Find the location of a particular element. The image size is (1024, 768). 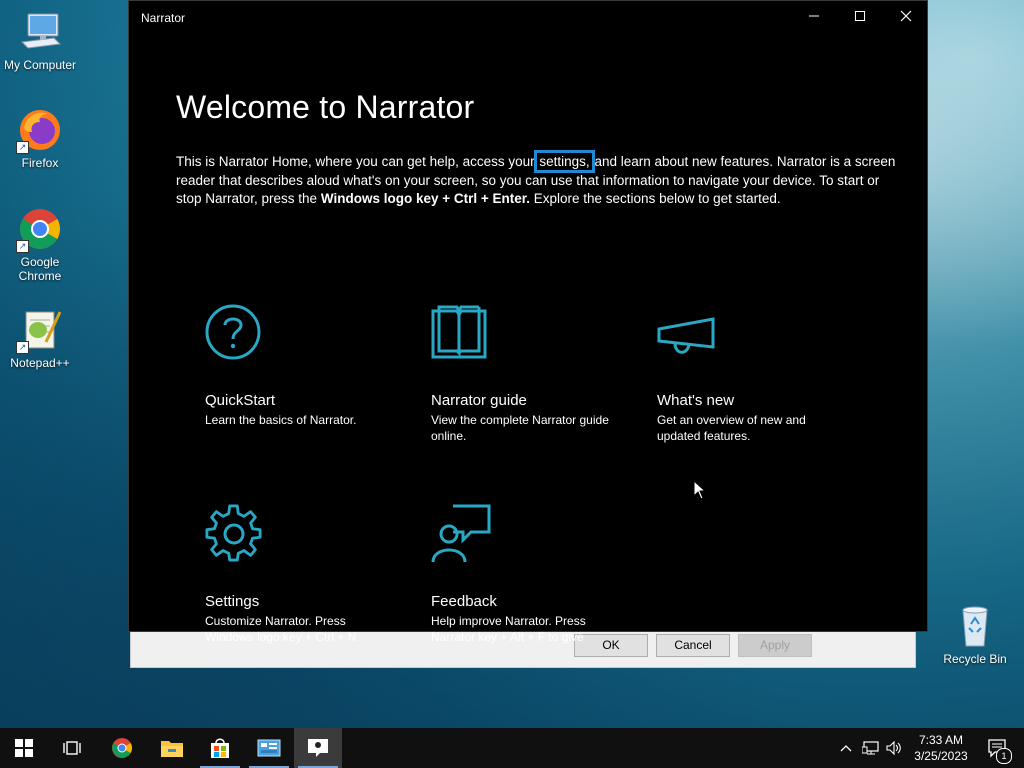

chevron-up-icon is located at coordinates (846, 748).